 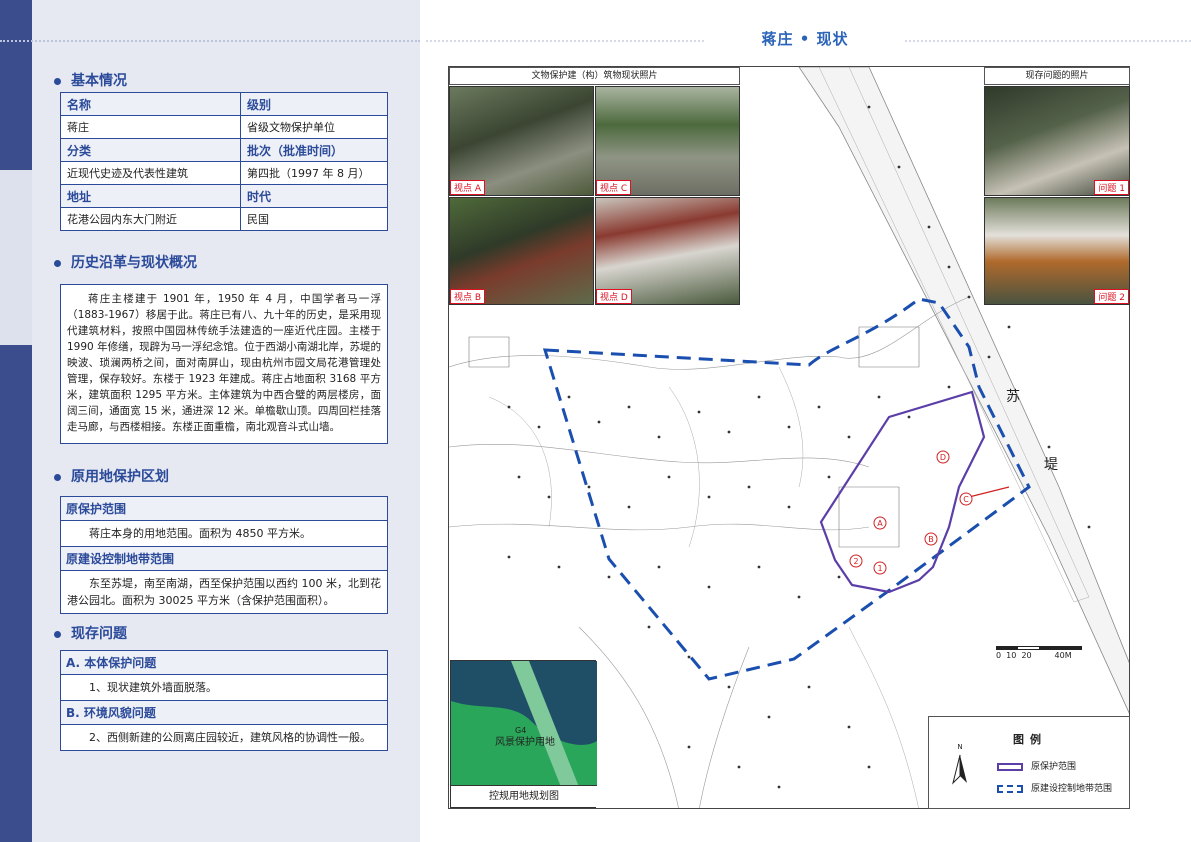 I want to click on problem-a-heading: A. 本体保护问题, so click(x=224, y=663).